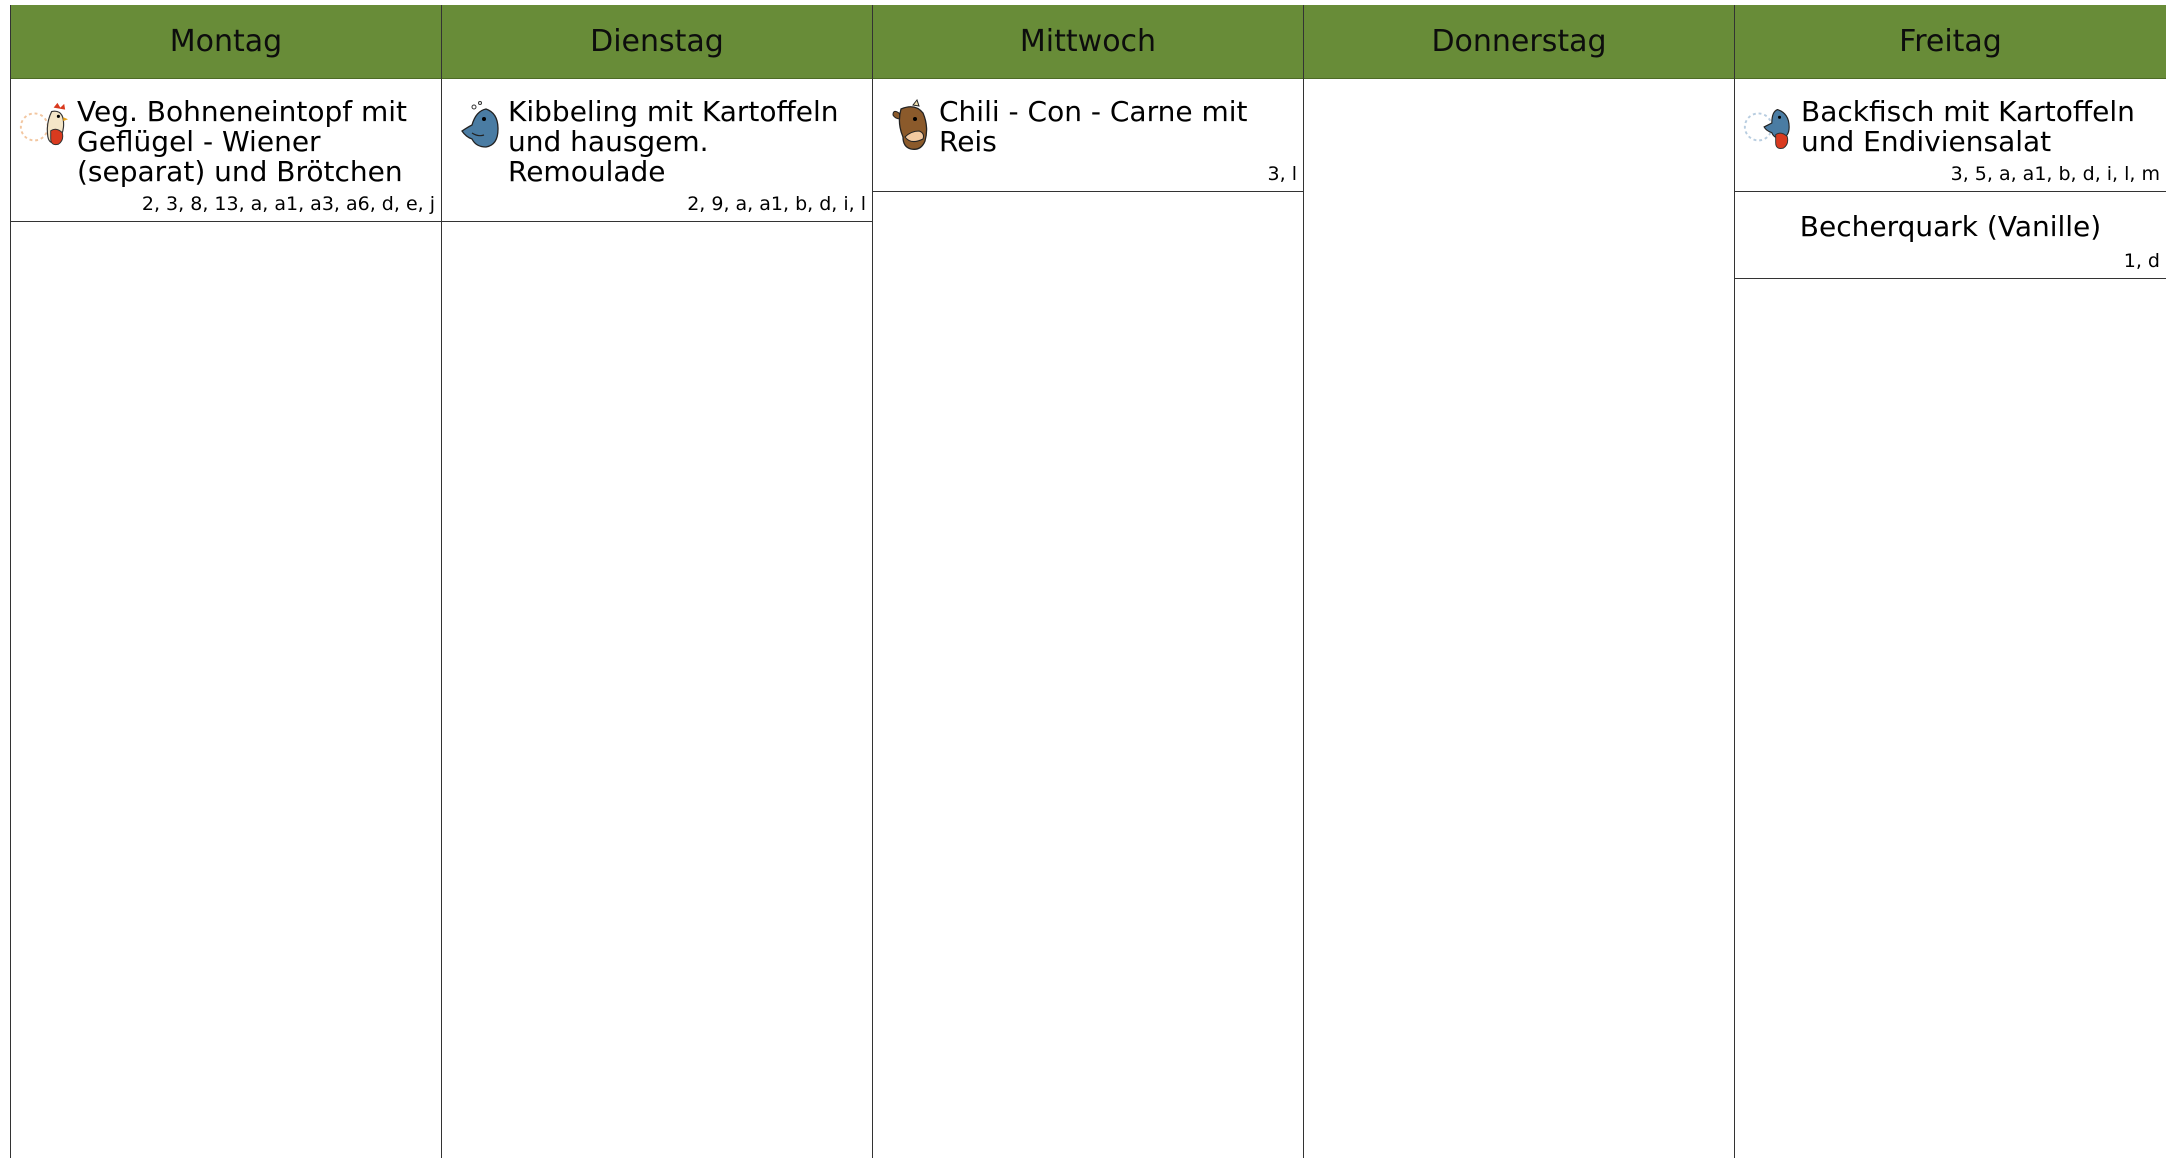  I want to click on day-header: Mittwoch, so click(1088, 42).